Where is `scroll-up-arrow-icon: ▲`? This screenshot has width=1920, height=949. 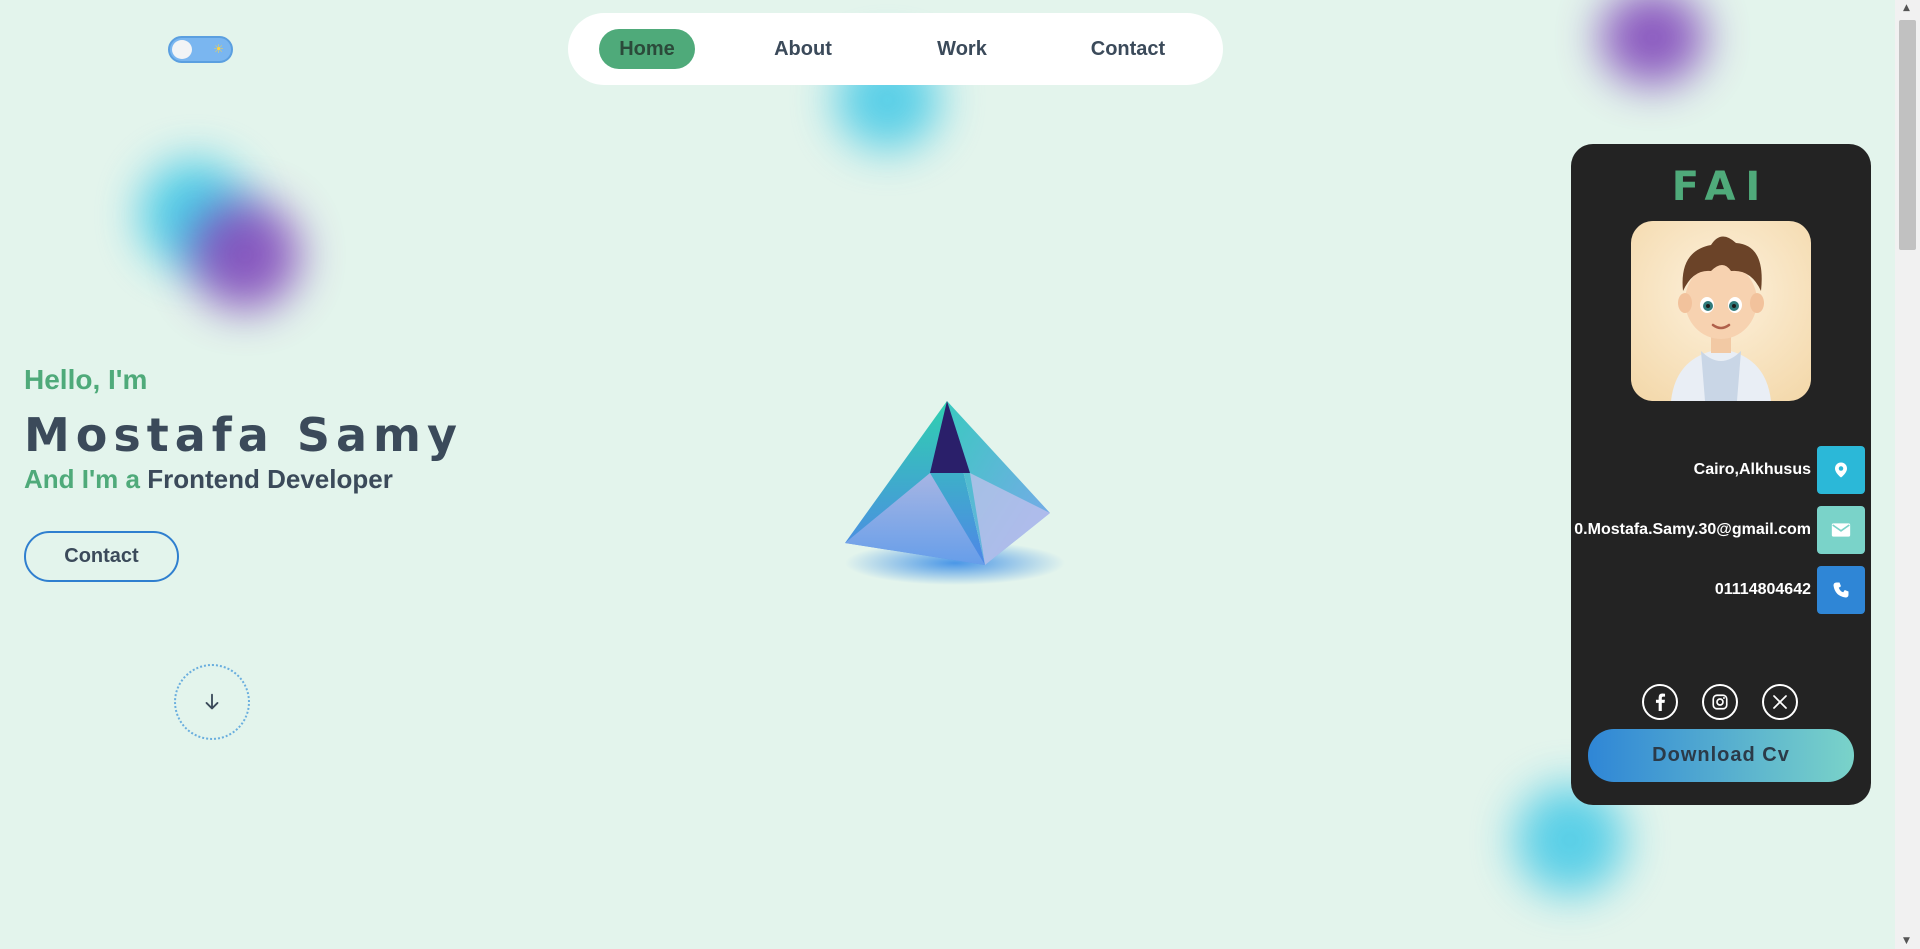
scroll-up-arrow-icon: ▲ is located at coordinates (1906, 8).